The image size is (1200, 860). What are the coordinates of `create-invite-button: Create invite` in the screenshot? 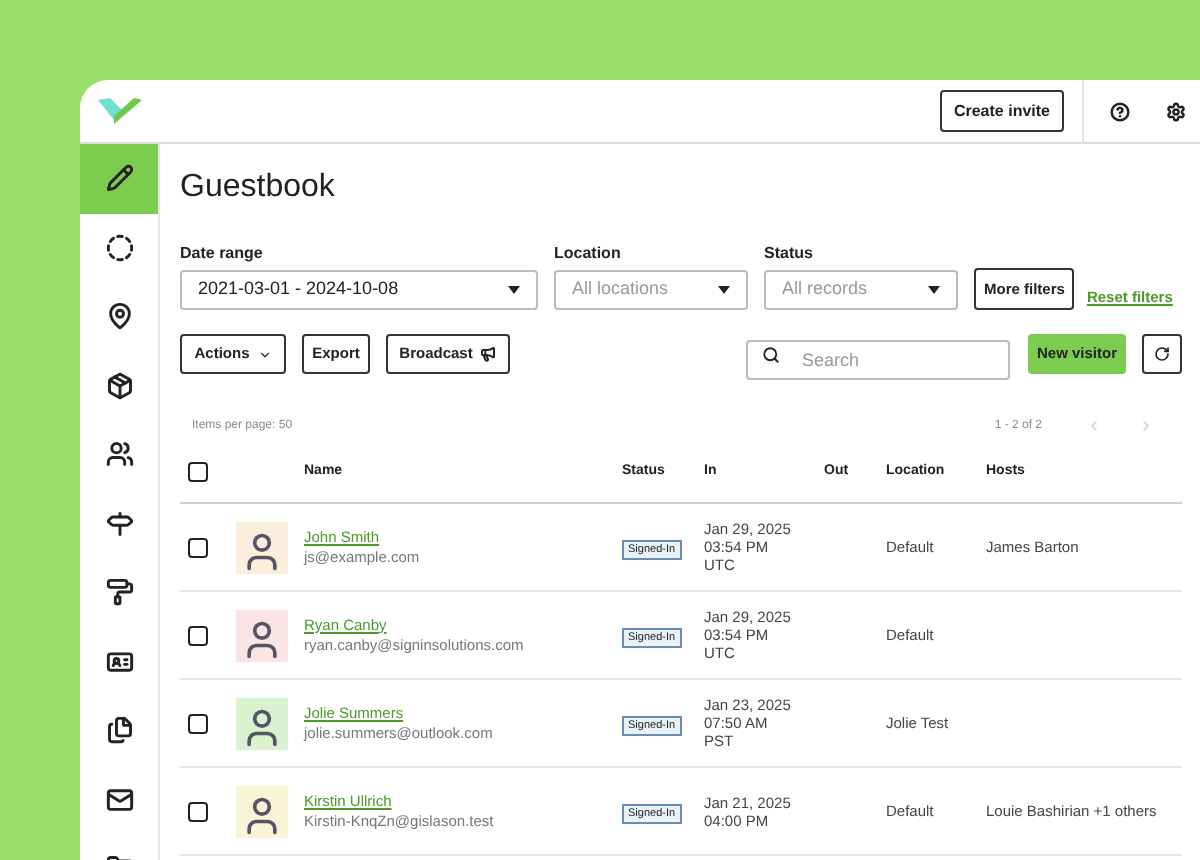 It's located at (1001, 111).